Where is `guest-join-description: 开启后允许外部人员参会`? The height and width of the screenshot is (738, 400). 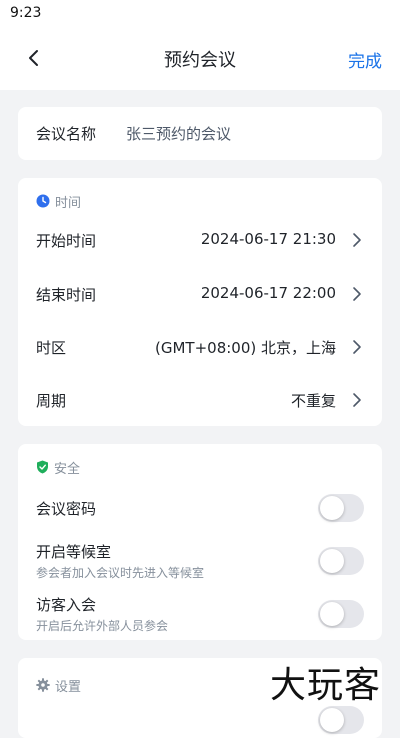
guest-join-description: 开启后允许外部人员参会 is located at coordinates (102, 626).